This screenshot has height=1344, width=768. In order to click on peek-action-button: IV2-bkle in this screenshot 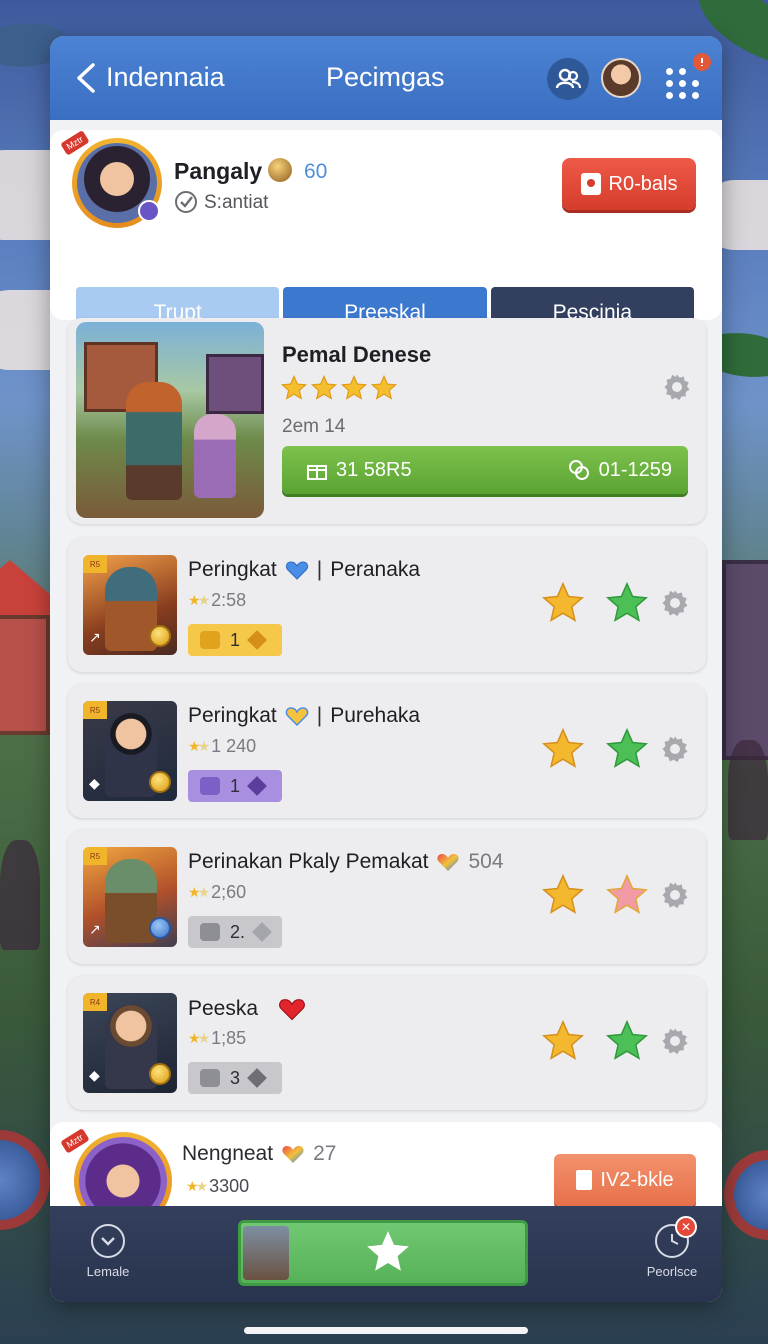, I will do `click(625, 1180)`.